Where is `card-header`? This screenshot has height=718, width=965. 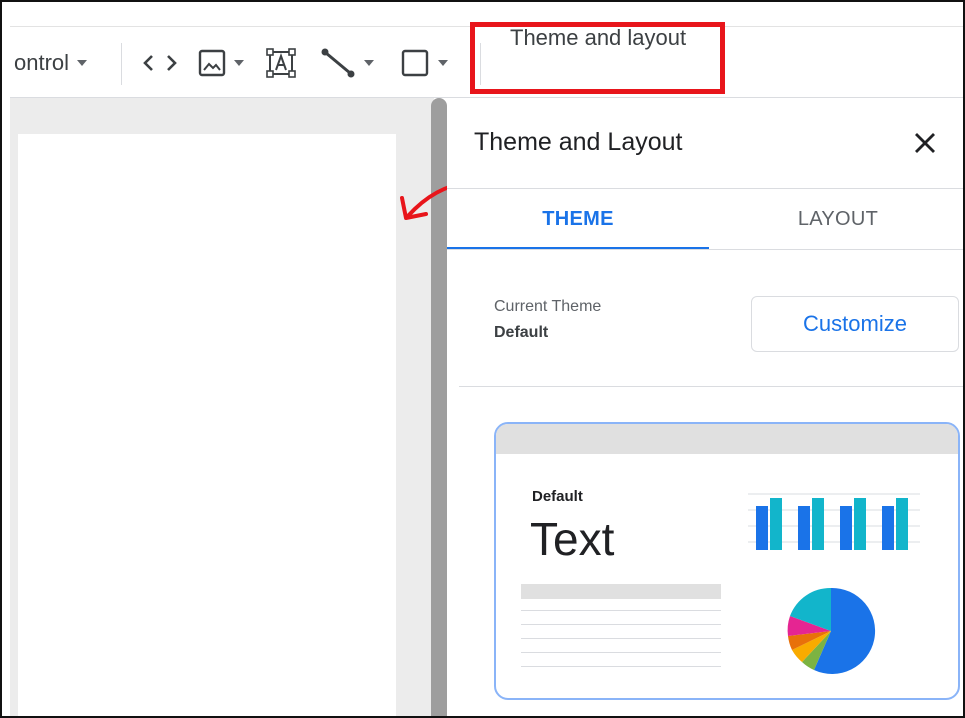
card-header is located at coordinates (727, 439).